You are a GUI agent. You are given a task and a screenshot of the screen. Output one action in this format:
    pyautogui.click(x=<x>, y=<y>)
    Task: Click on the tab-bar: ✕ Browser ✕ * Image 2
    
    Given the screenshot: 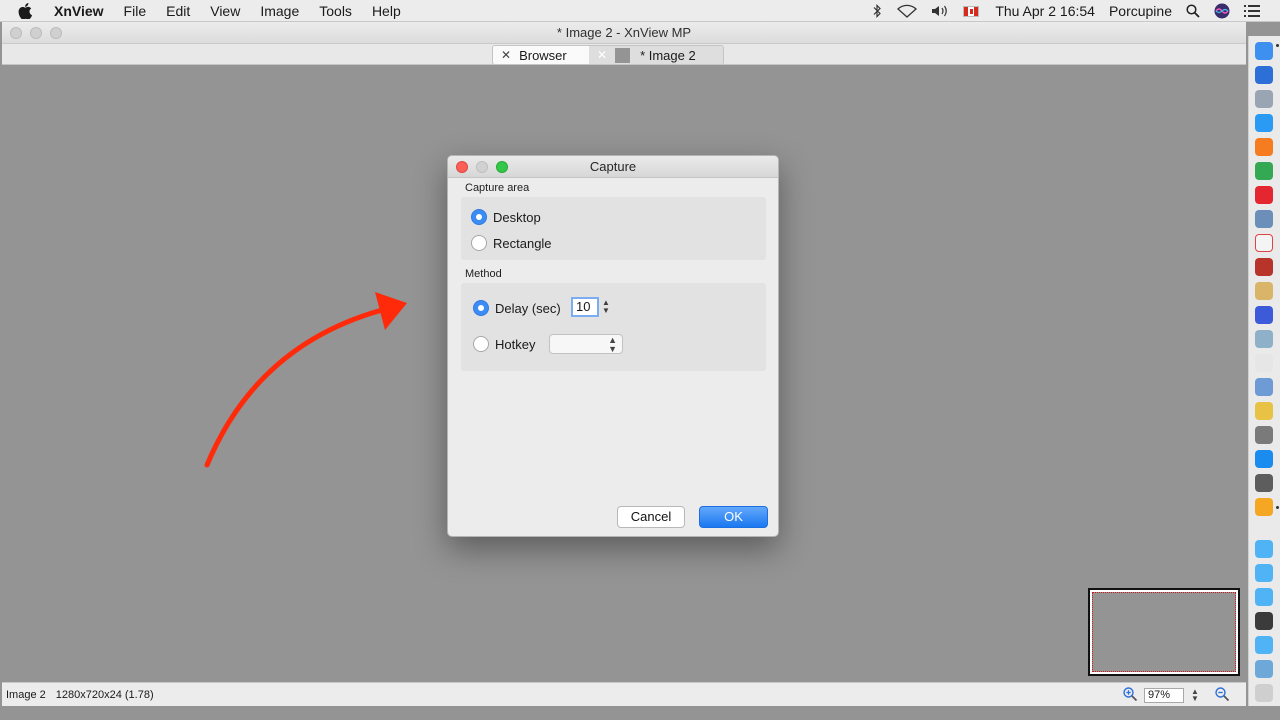 What is the action you would take?
    pyautogui.click(x=624, y=54)
    